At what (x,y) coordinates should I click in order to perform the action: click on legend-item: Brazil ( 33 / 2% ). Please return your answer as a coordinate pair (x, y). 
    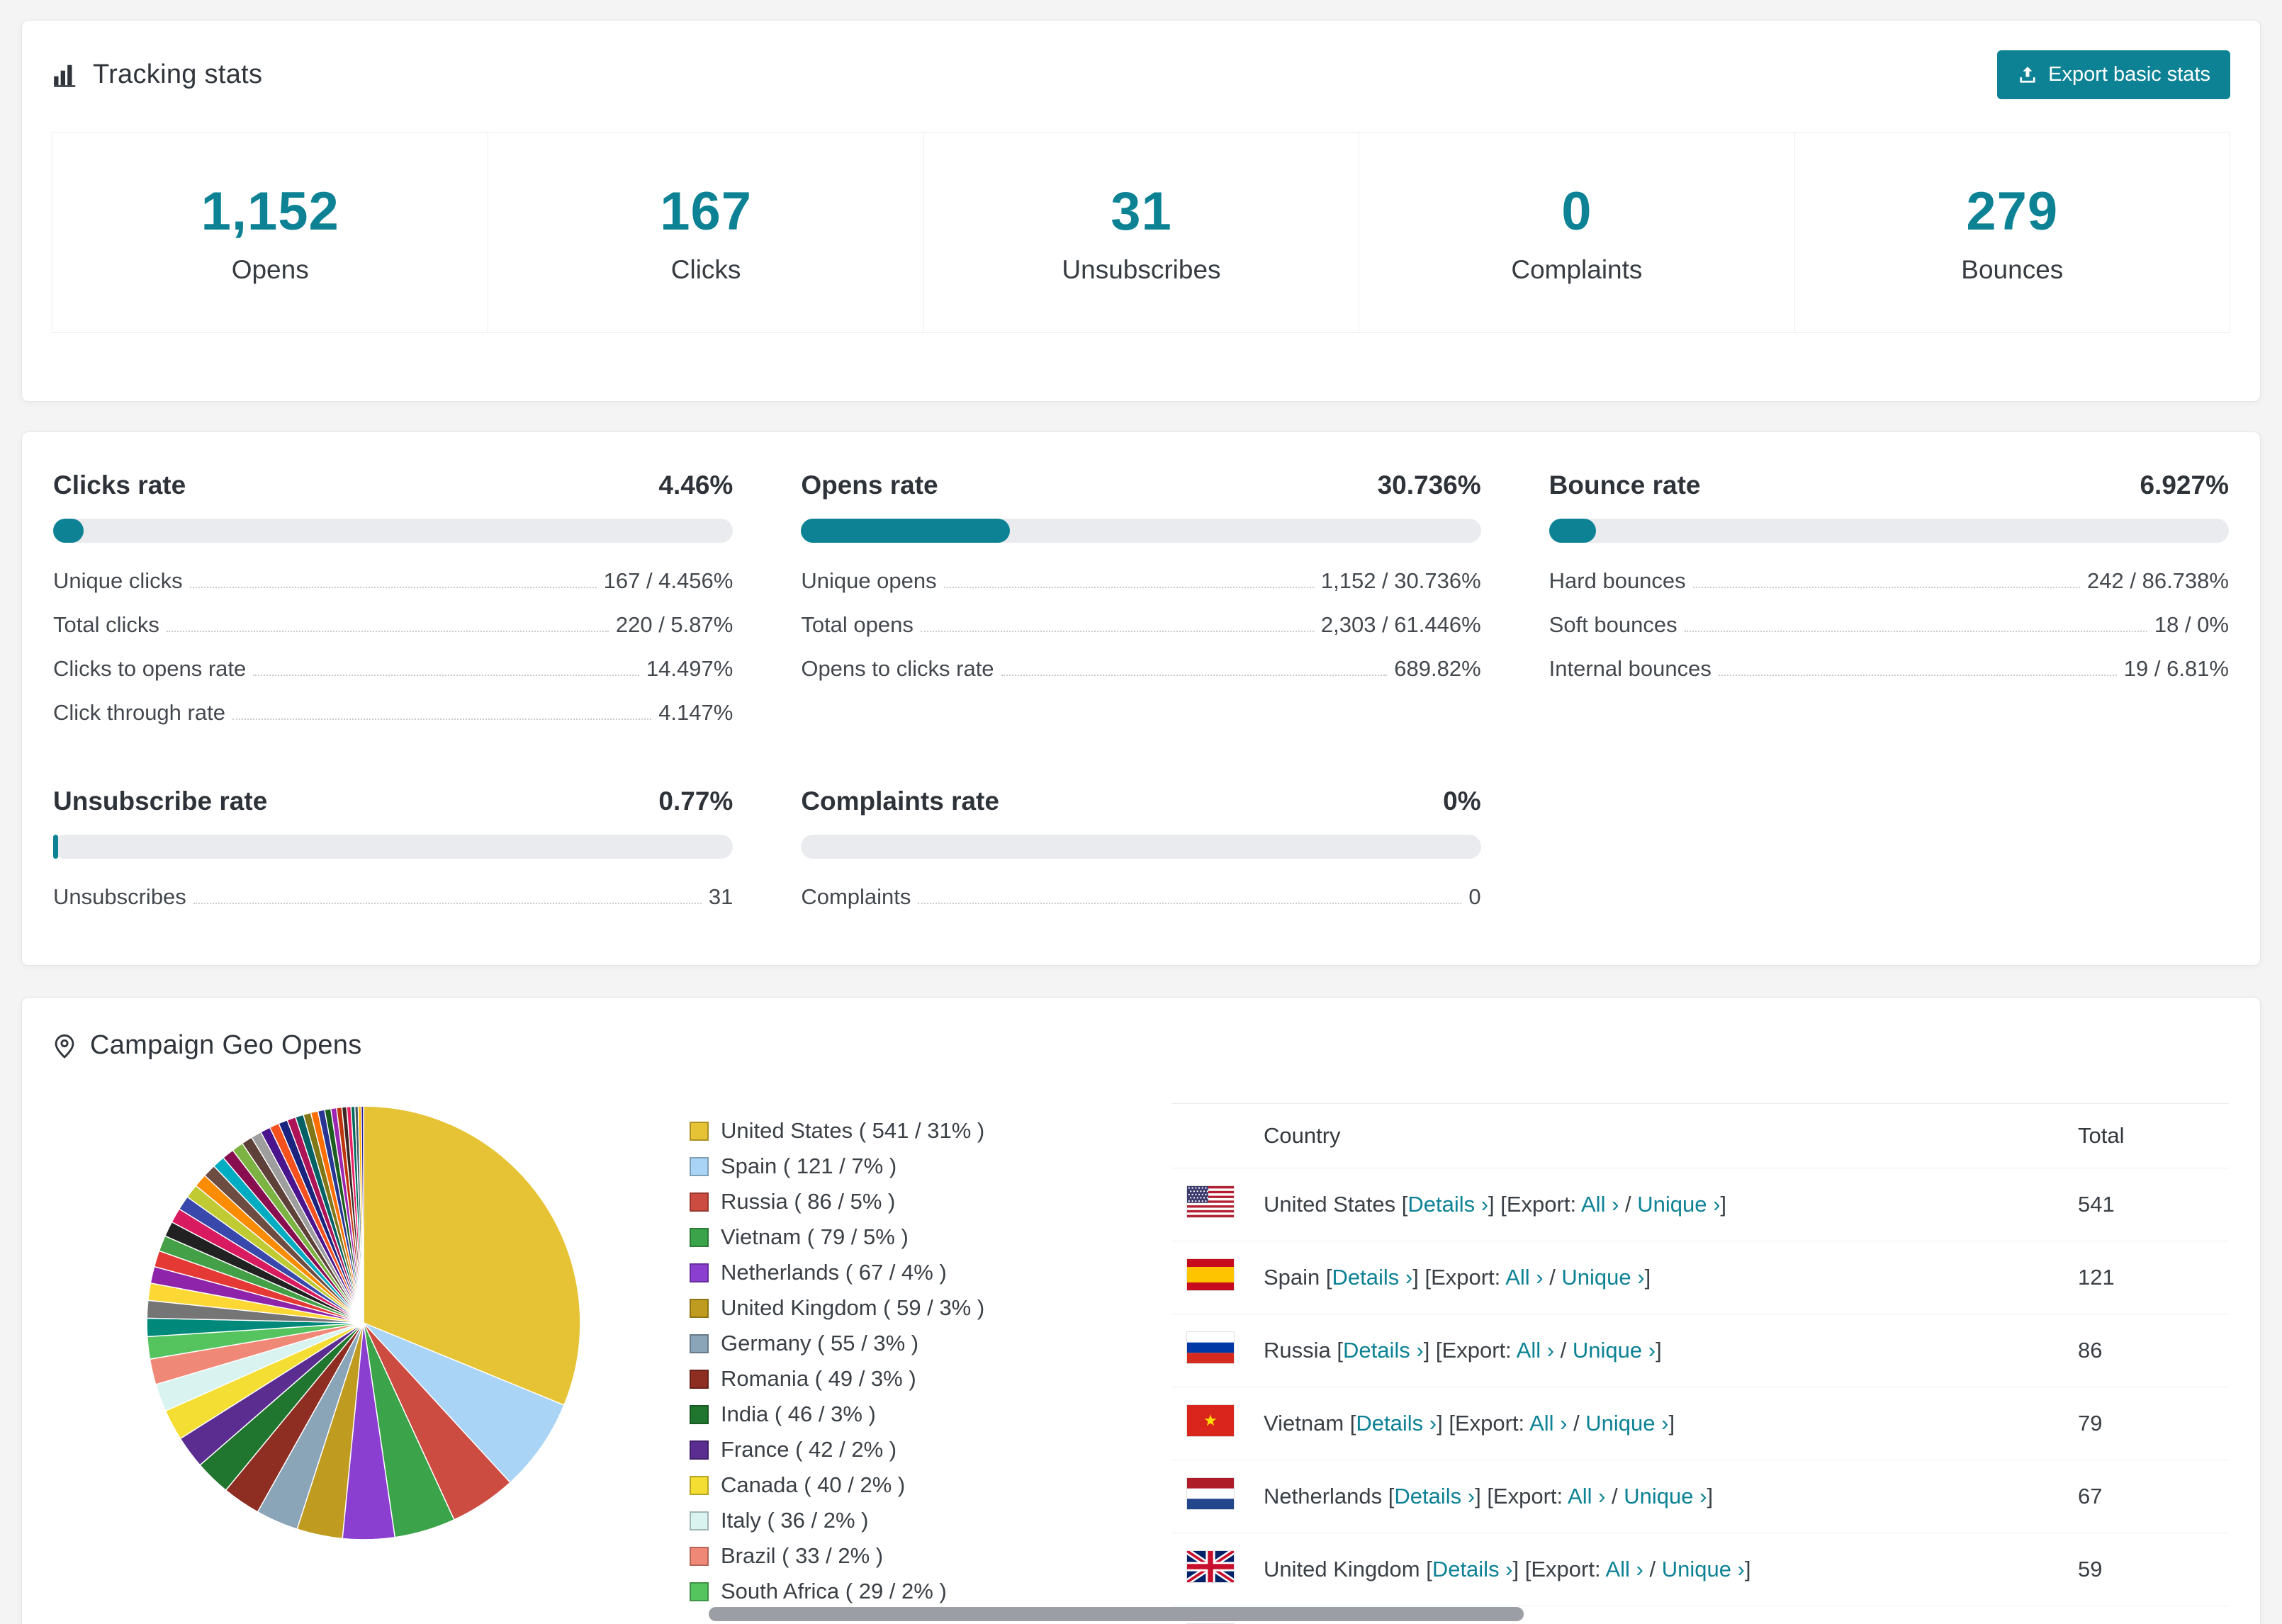
    Looking at the image, I should click on (888, 1556).